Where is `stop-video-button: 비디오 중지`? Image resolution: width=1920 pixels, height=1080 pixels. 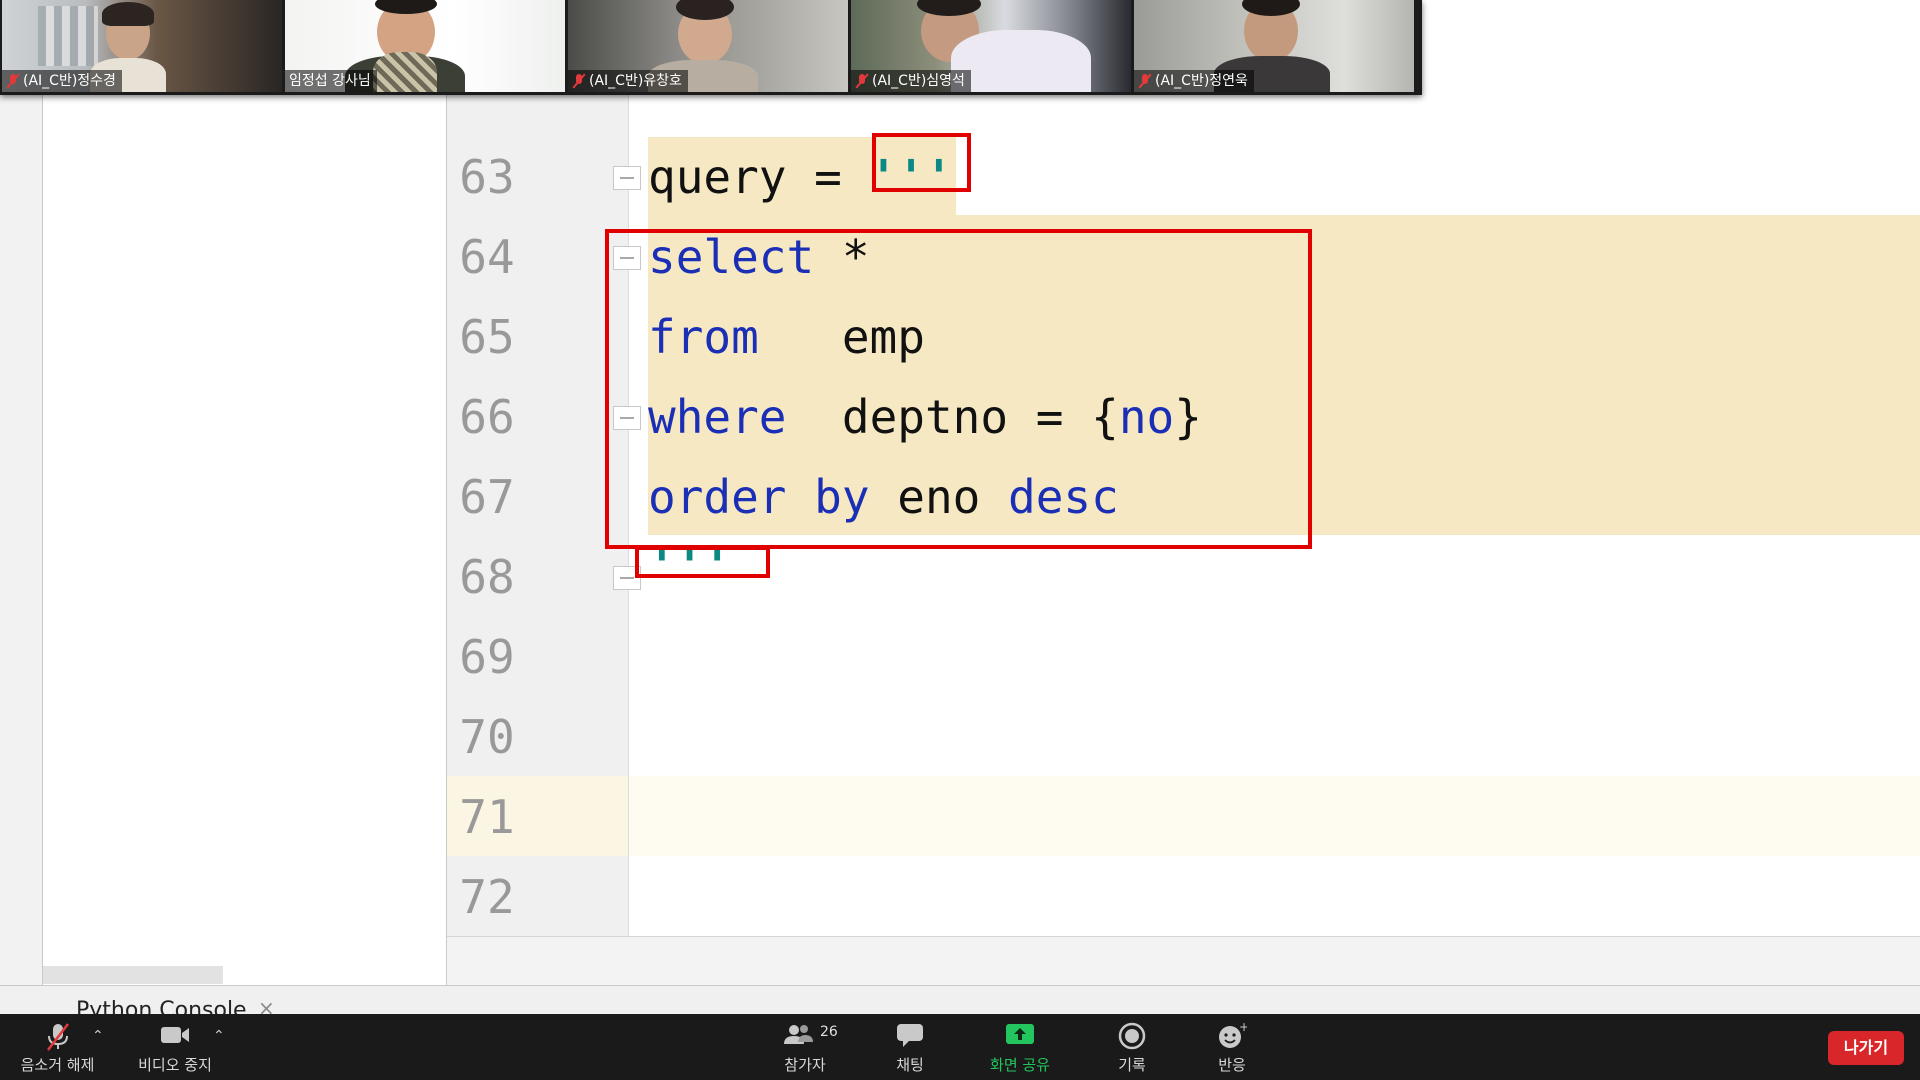 stop-video-button: 비디오 중지 is located at coordinates (175, 1047).